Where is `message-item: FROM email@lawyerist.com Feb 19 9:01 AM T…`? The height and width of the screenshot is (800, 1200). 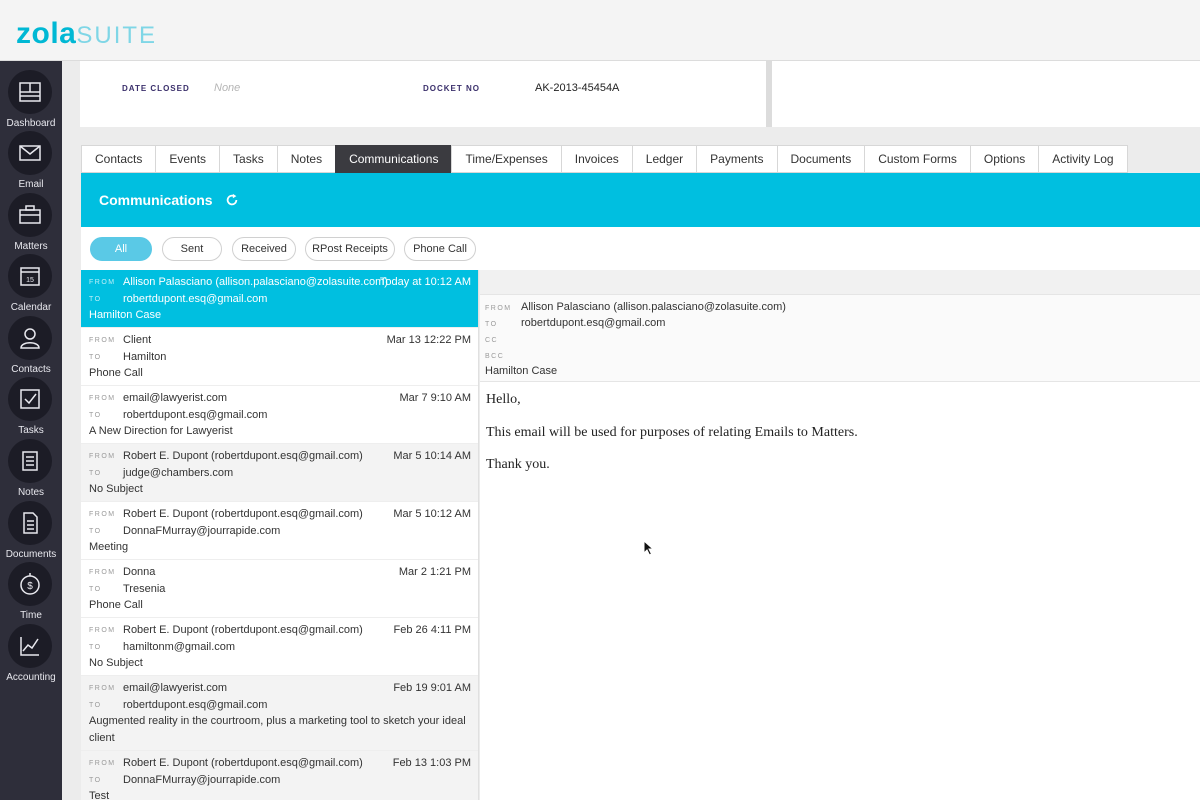
message-item: FROM email@lawyerist.com Feb 19 9:01 AM T… is located at coordinates (279, 713).